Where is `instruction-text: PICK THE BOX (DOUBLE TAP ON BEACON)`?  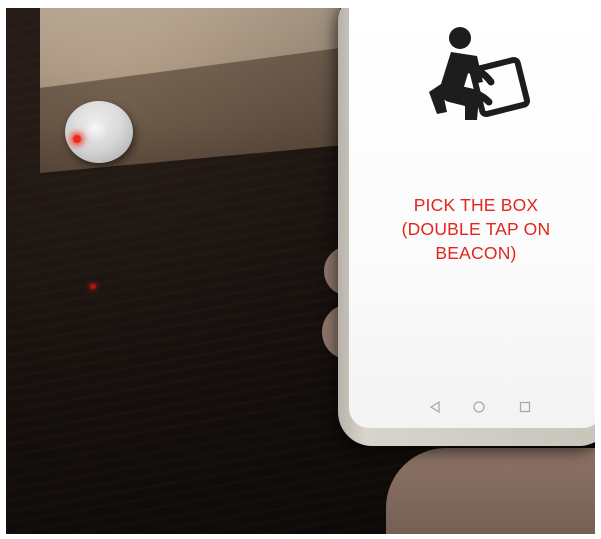 instruction-text: PICK THE BOX (DOUBLE TAP ON BEACON) is located at coordinates (472, 229).